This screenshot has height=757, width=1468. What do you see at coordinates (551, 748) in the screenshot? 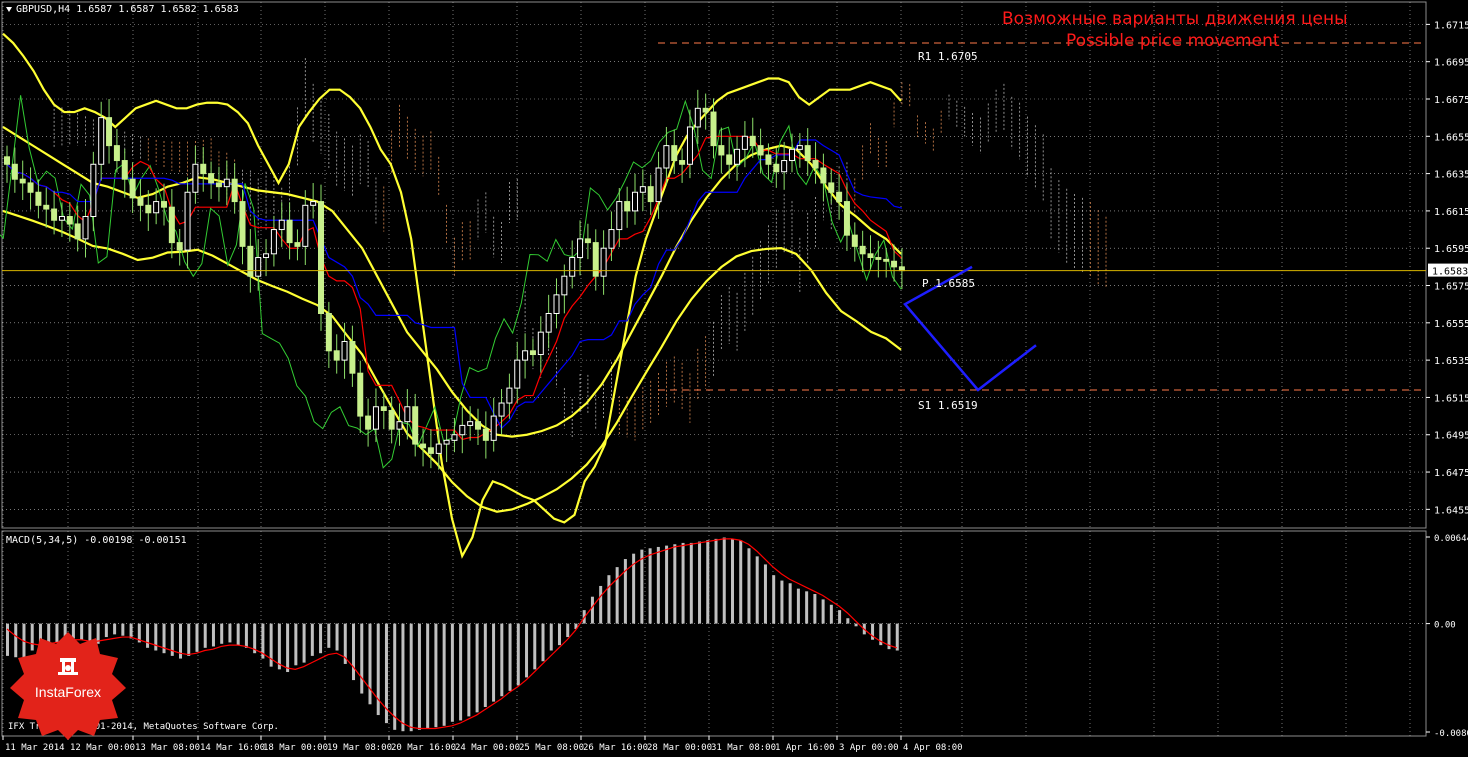
I see `x-tick-label: 25 Mar 08:00` at bounding box center [551, 748].